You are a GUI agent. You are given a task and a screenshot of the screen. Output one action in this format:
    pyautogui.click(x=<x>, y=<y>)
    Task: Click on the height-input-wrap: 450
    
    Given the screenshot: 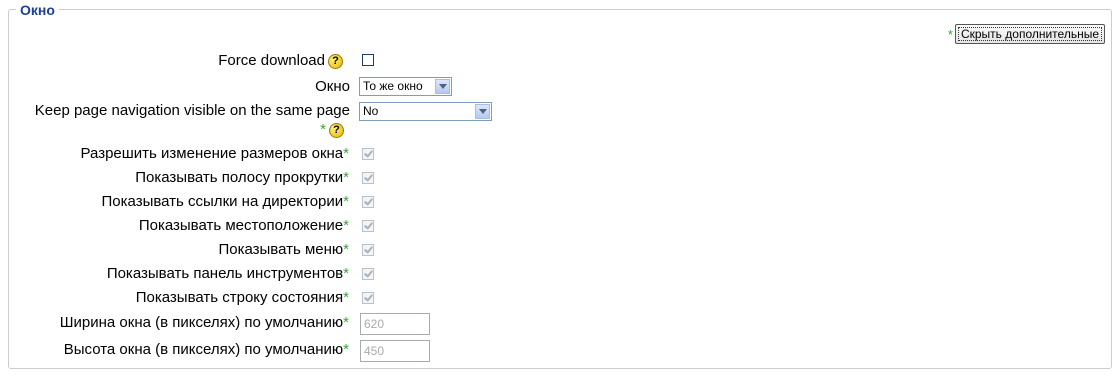 What is the action you would take?
    pyautogui.click(x=395, y=351)
    